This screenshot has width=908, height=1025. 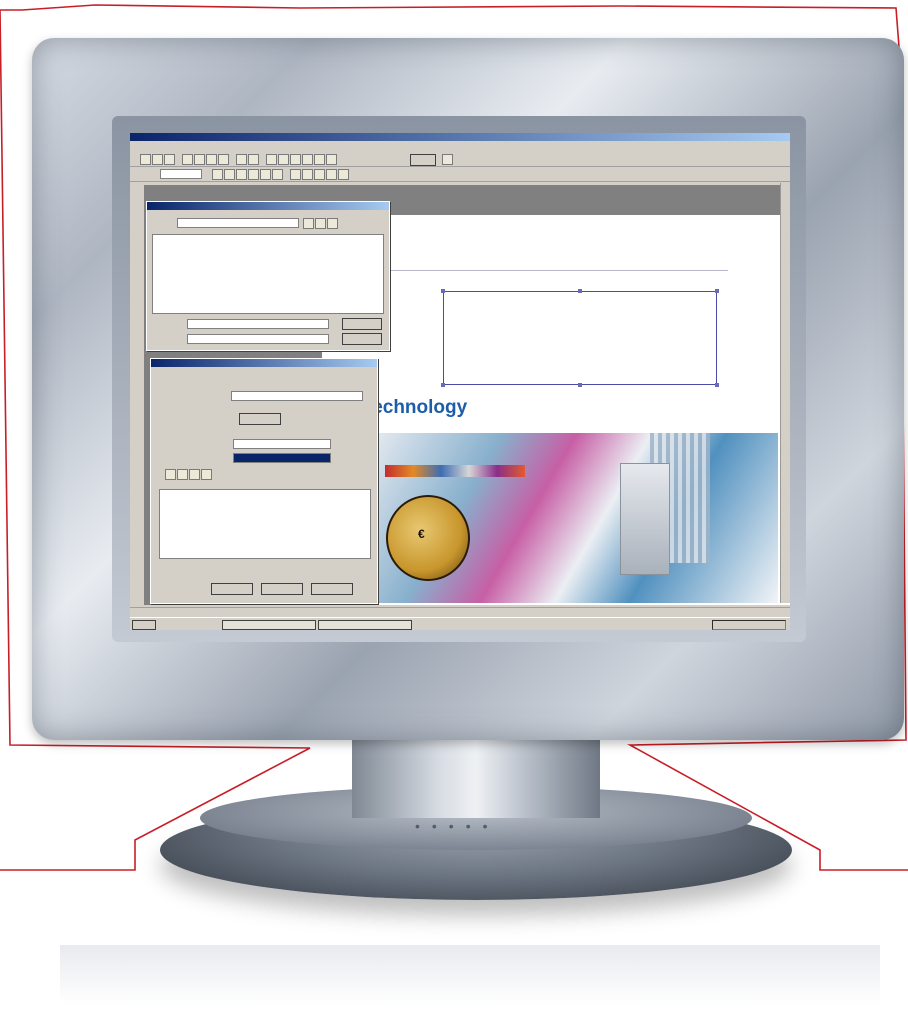 I want to click on file-name-field, so click(x=258, y=324).